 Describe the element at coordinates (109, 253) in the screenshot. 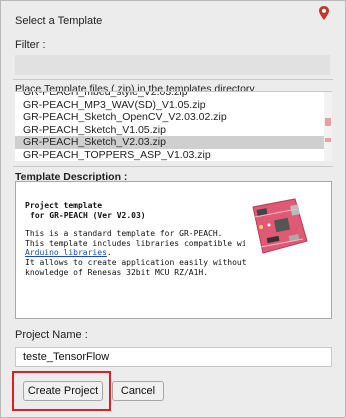

I see `link-suffix: .` at that location.